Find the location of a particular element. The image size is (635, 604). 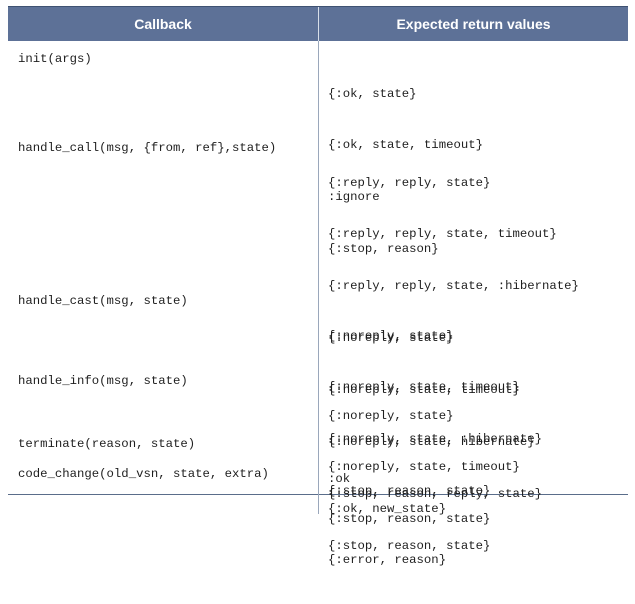

return-value: {:error, reason} is located at coordinates (387, 560).